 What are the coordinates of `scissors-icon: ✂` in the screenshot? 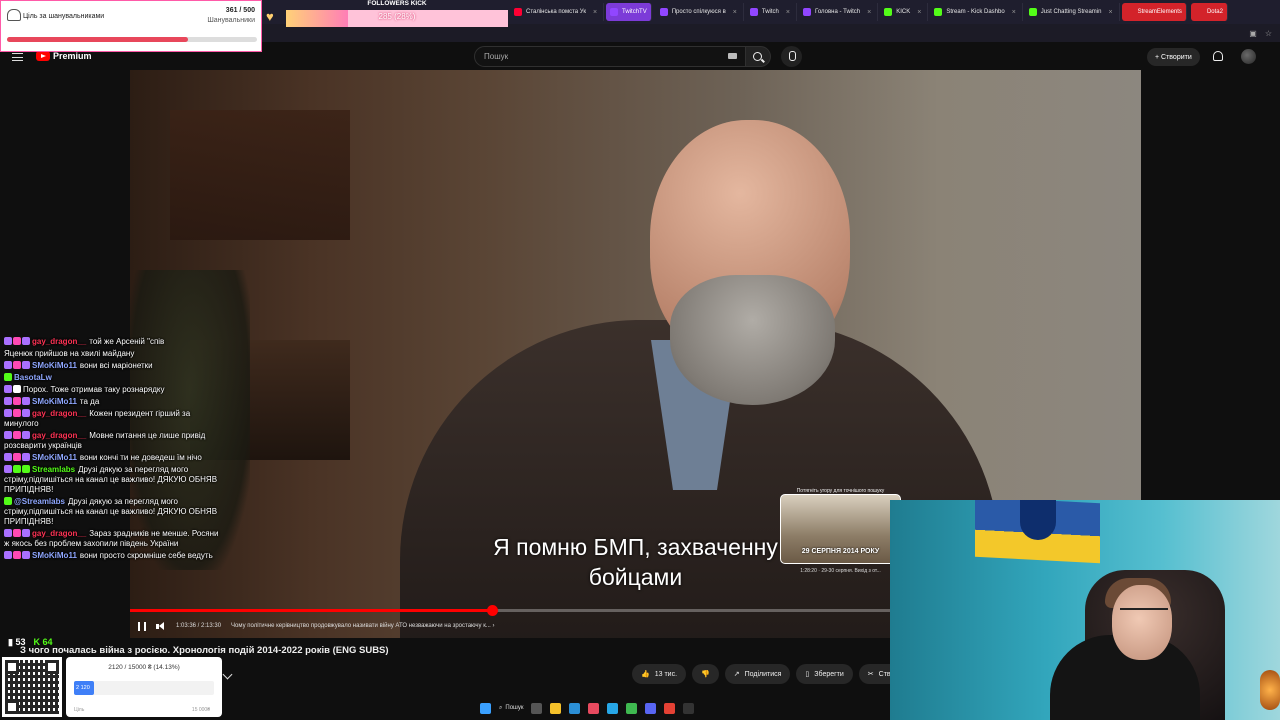 It's located at (870, 674).